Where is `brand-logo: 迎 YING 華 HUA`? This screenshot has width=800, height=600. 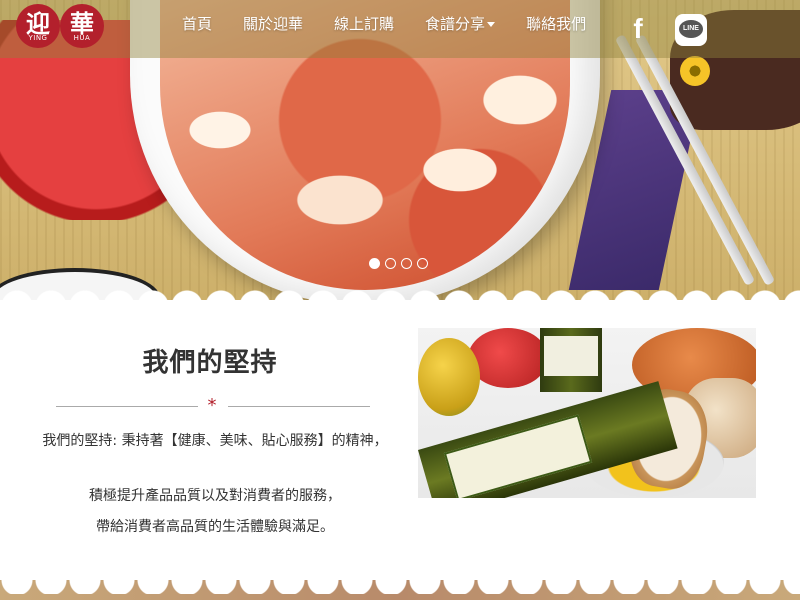 brand-logo: 迎 YING 華 HUA is located at coordinates (61, 29).